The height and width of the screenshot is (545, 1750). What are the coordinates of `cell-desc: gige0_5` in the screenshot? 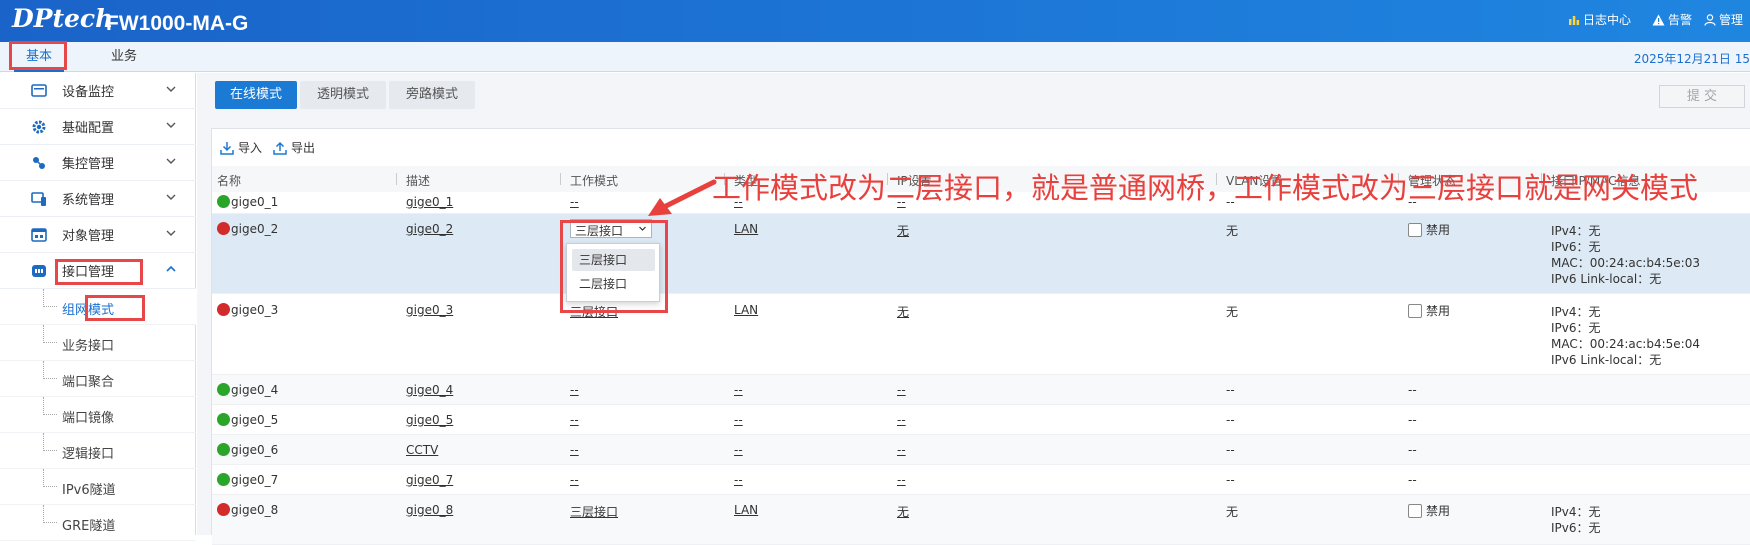 It's located at (429, 420).